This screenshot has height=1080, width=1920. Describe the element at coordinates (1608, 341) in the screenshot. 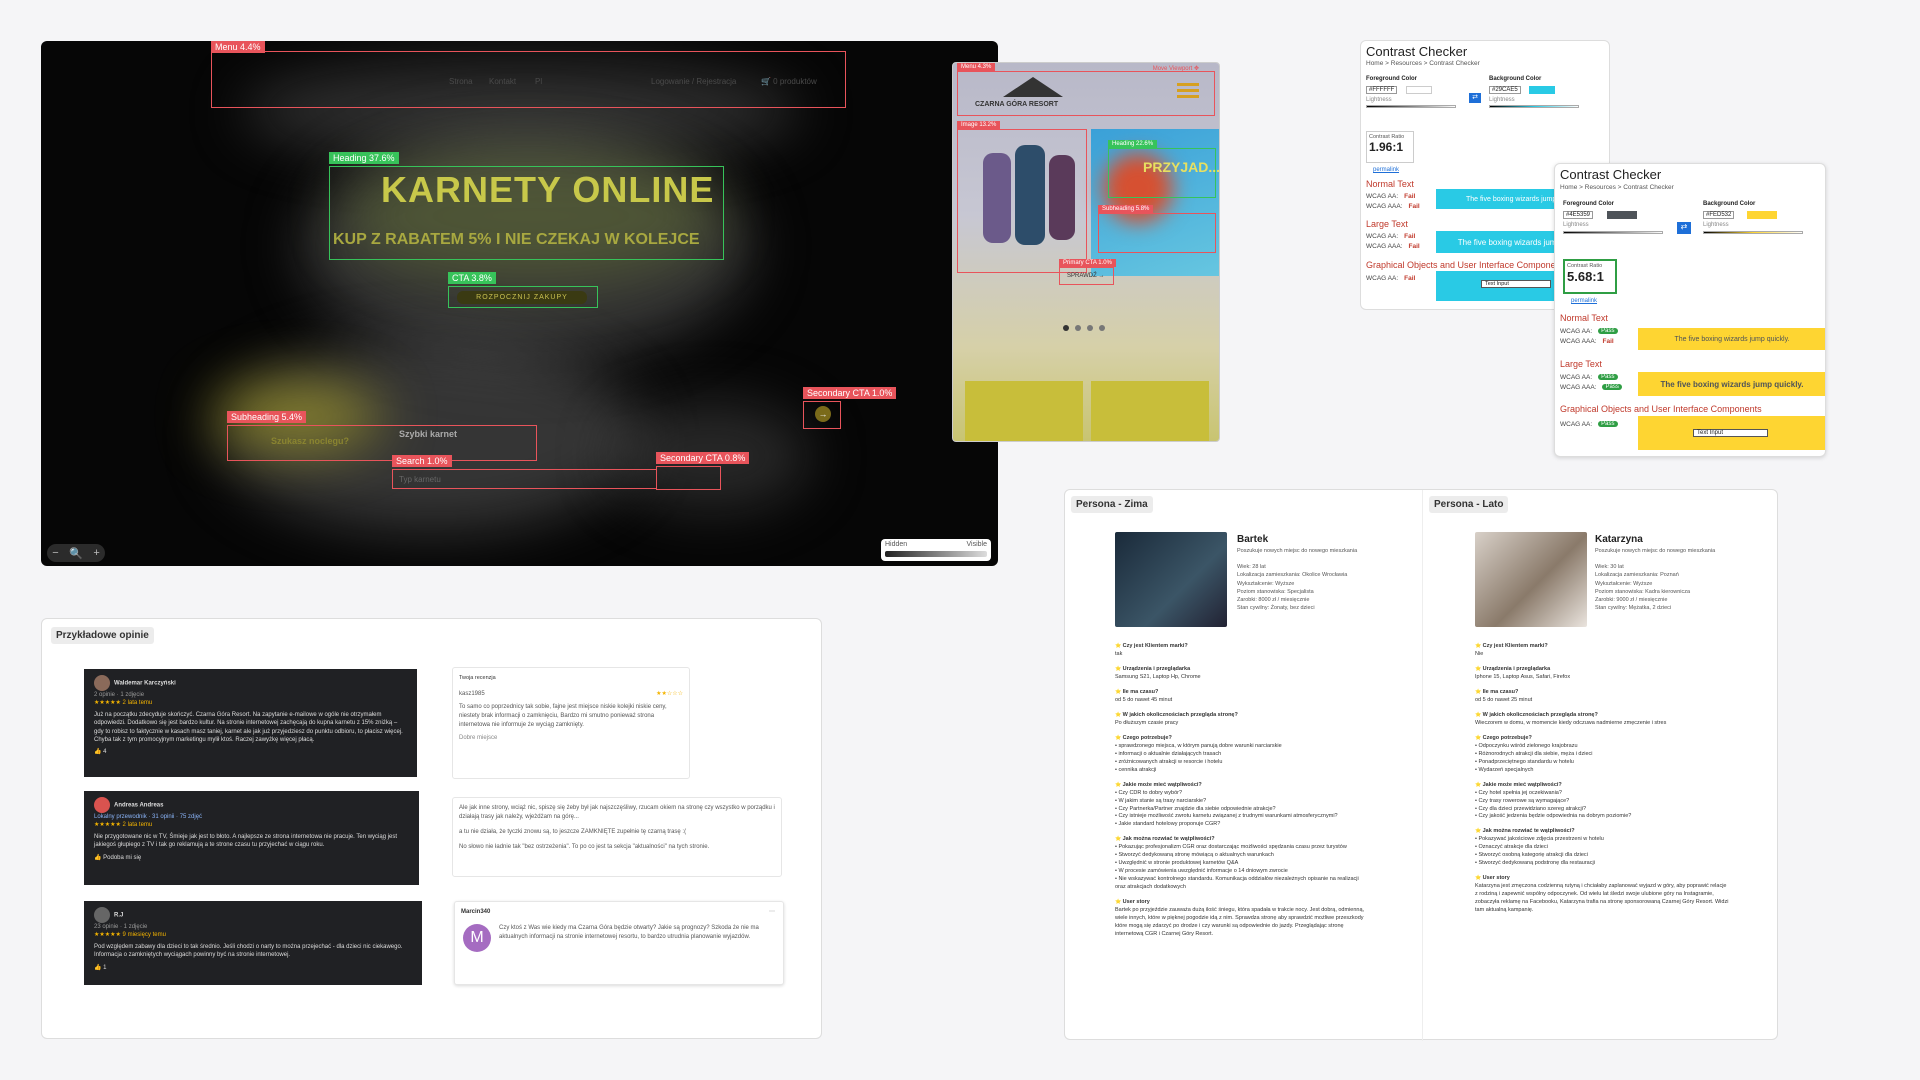

I see `aaa-fail: Fail` at that location.